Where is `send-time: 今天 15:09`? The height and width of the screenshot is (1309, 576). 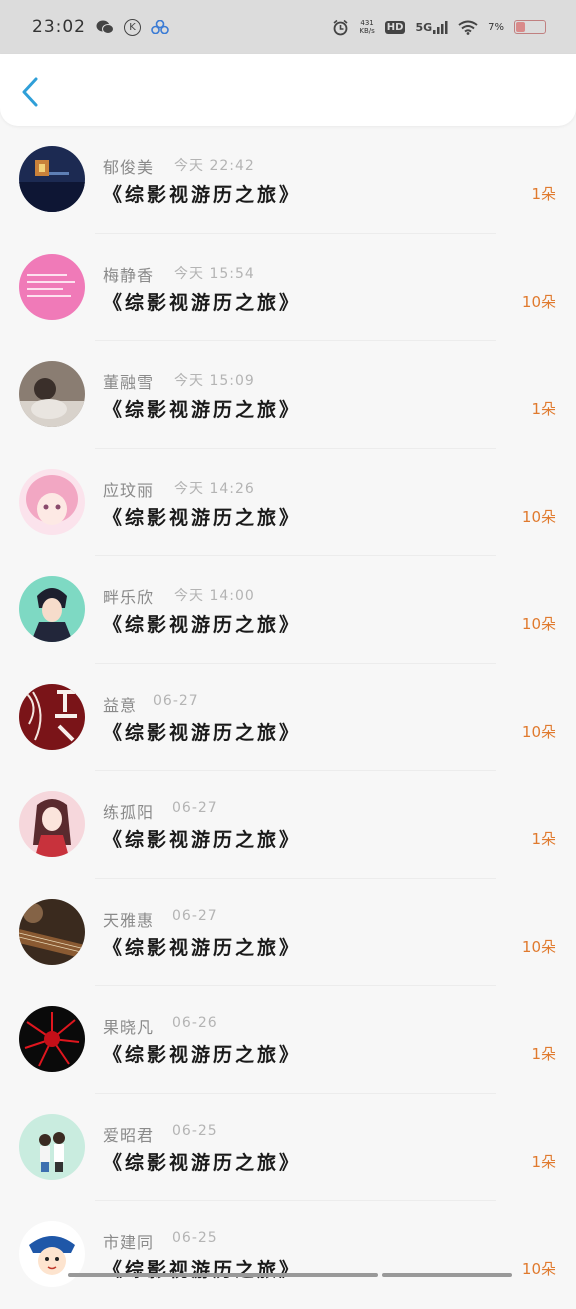 send-time: 今天 15:09 is located at coordinates (214, 381).